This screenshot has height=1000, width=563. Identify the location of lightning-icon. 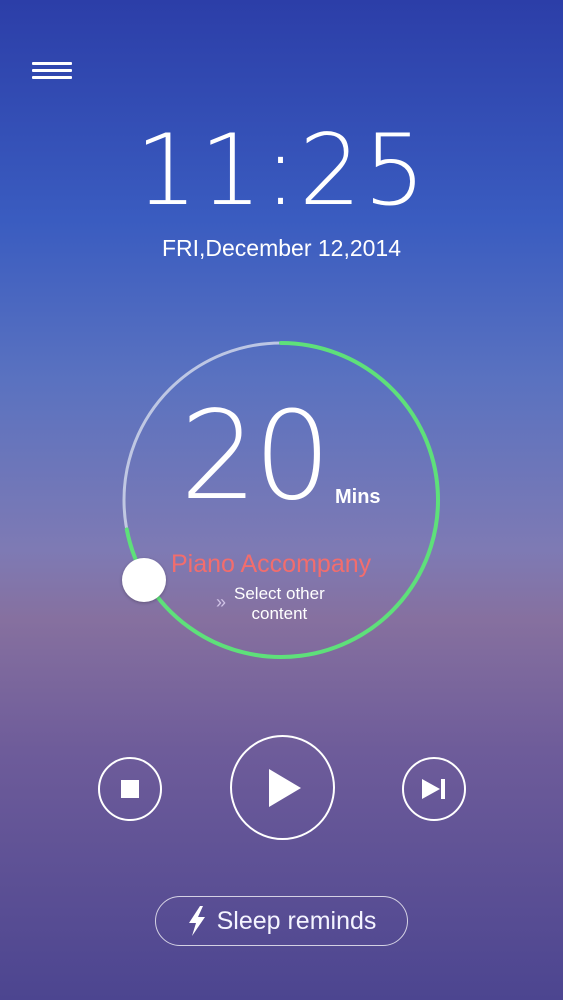
(196, 921).